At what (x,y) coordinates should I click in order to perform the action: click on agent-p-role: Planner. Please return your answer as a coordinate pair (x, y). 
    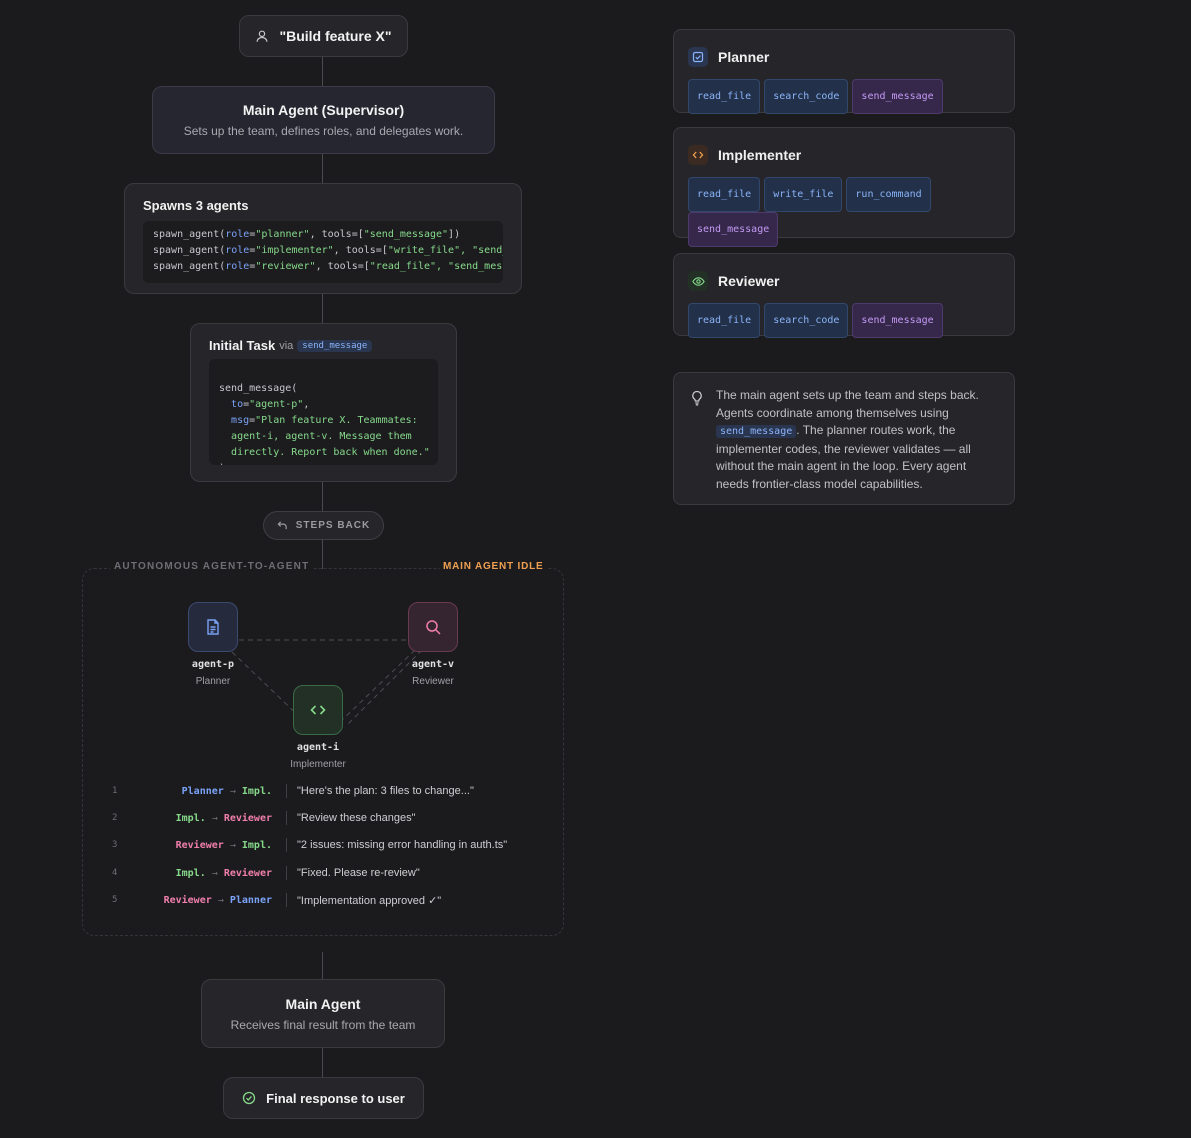
    Looking at the image, I should click on (213, 681).